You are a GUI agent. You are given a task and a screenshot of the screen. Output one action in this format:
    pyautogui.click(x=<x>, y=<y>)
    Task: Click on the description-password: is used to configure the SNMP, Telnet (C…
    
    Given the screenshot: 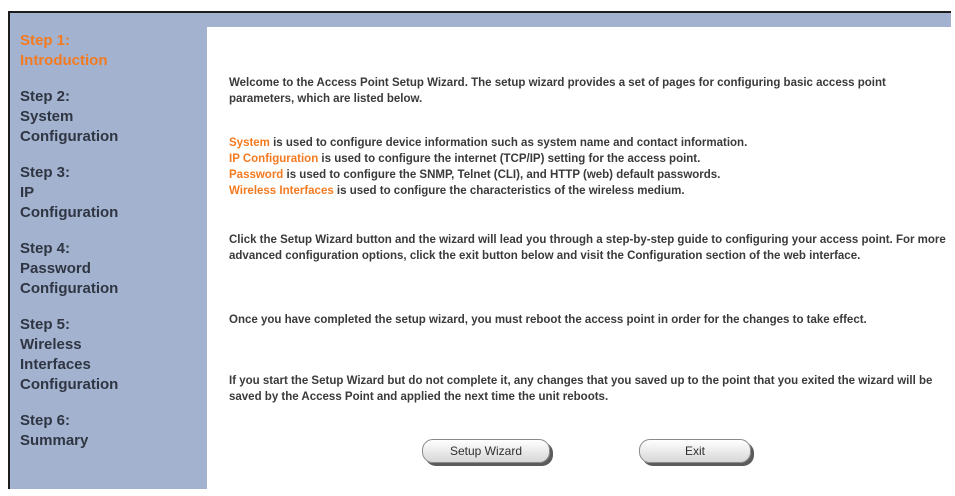 What is the action you would take?
    pyautogui.click(x=502, y=175)
    